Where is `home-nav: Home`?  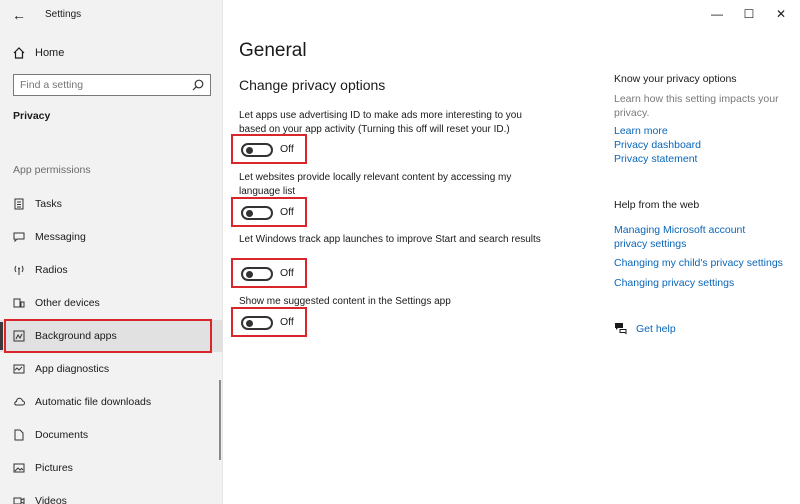 home-nav: Home is located at coordinates (38, 53).